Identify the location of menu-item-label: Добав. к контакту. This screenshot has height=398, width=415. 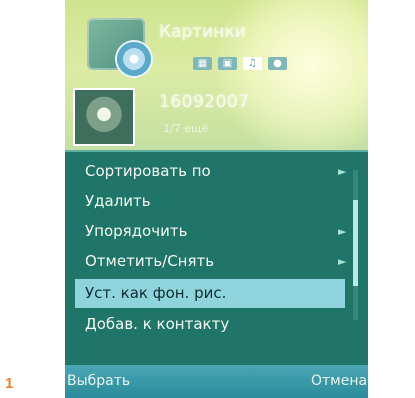
(157, 324).